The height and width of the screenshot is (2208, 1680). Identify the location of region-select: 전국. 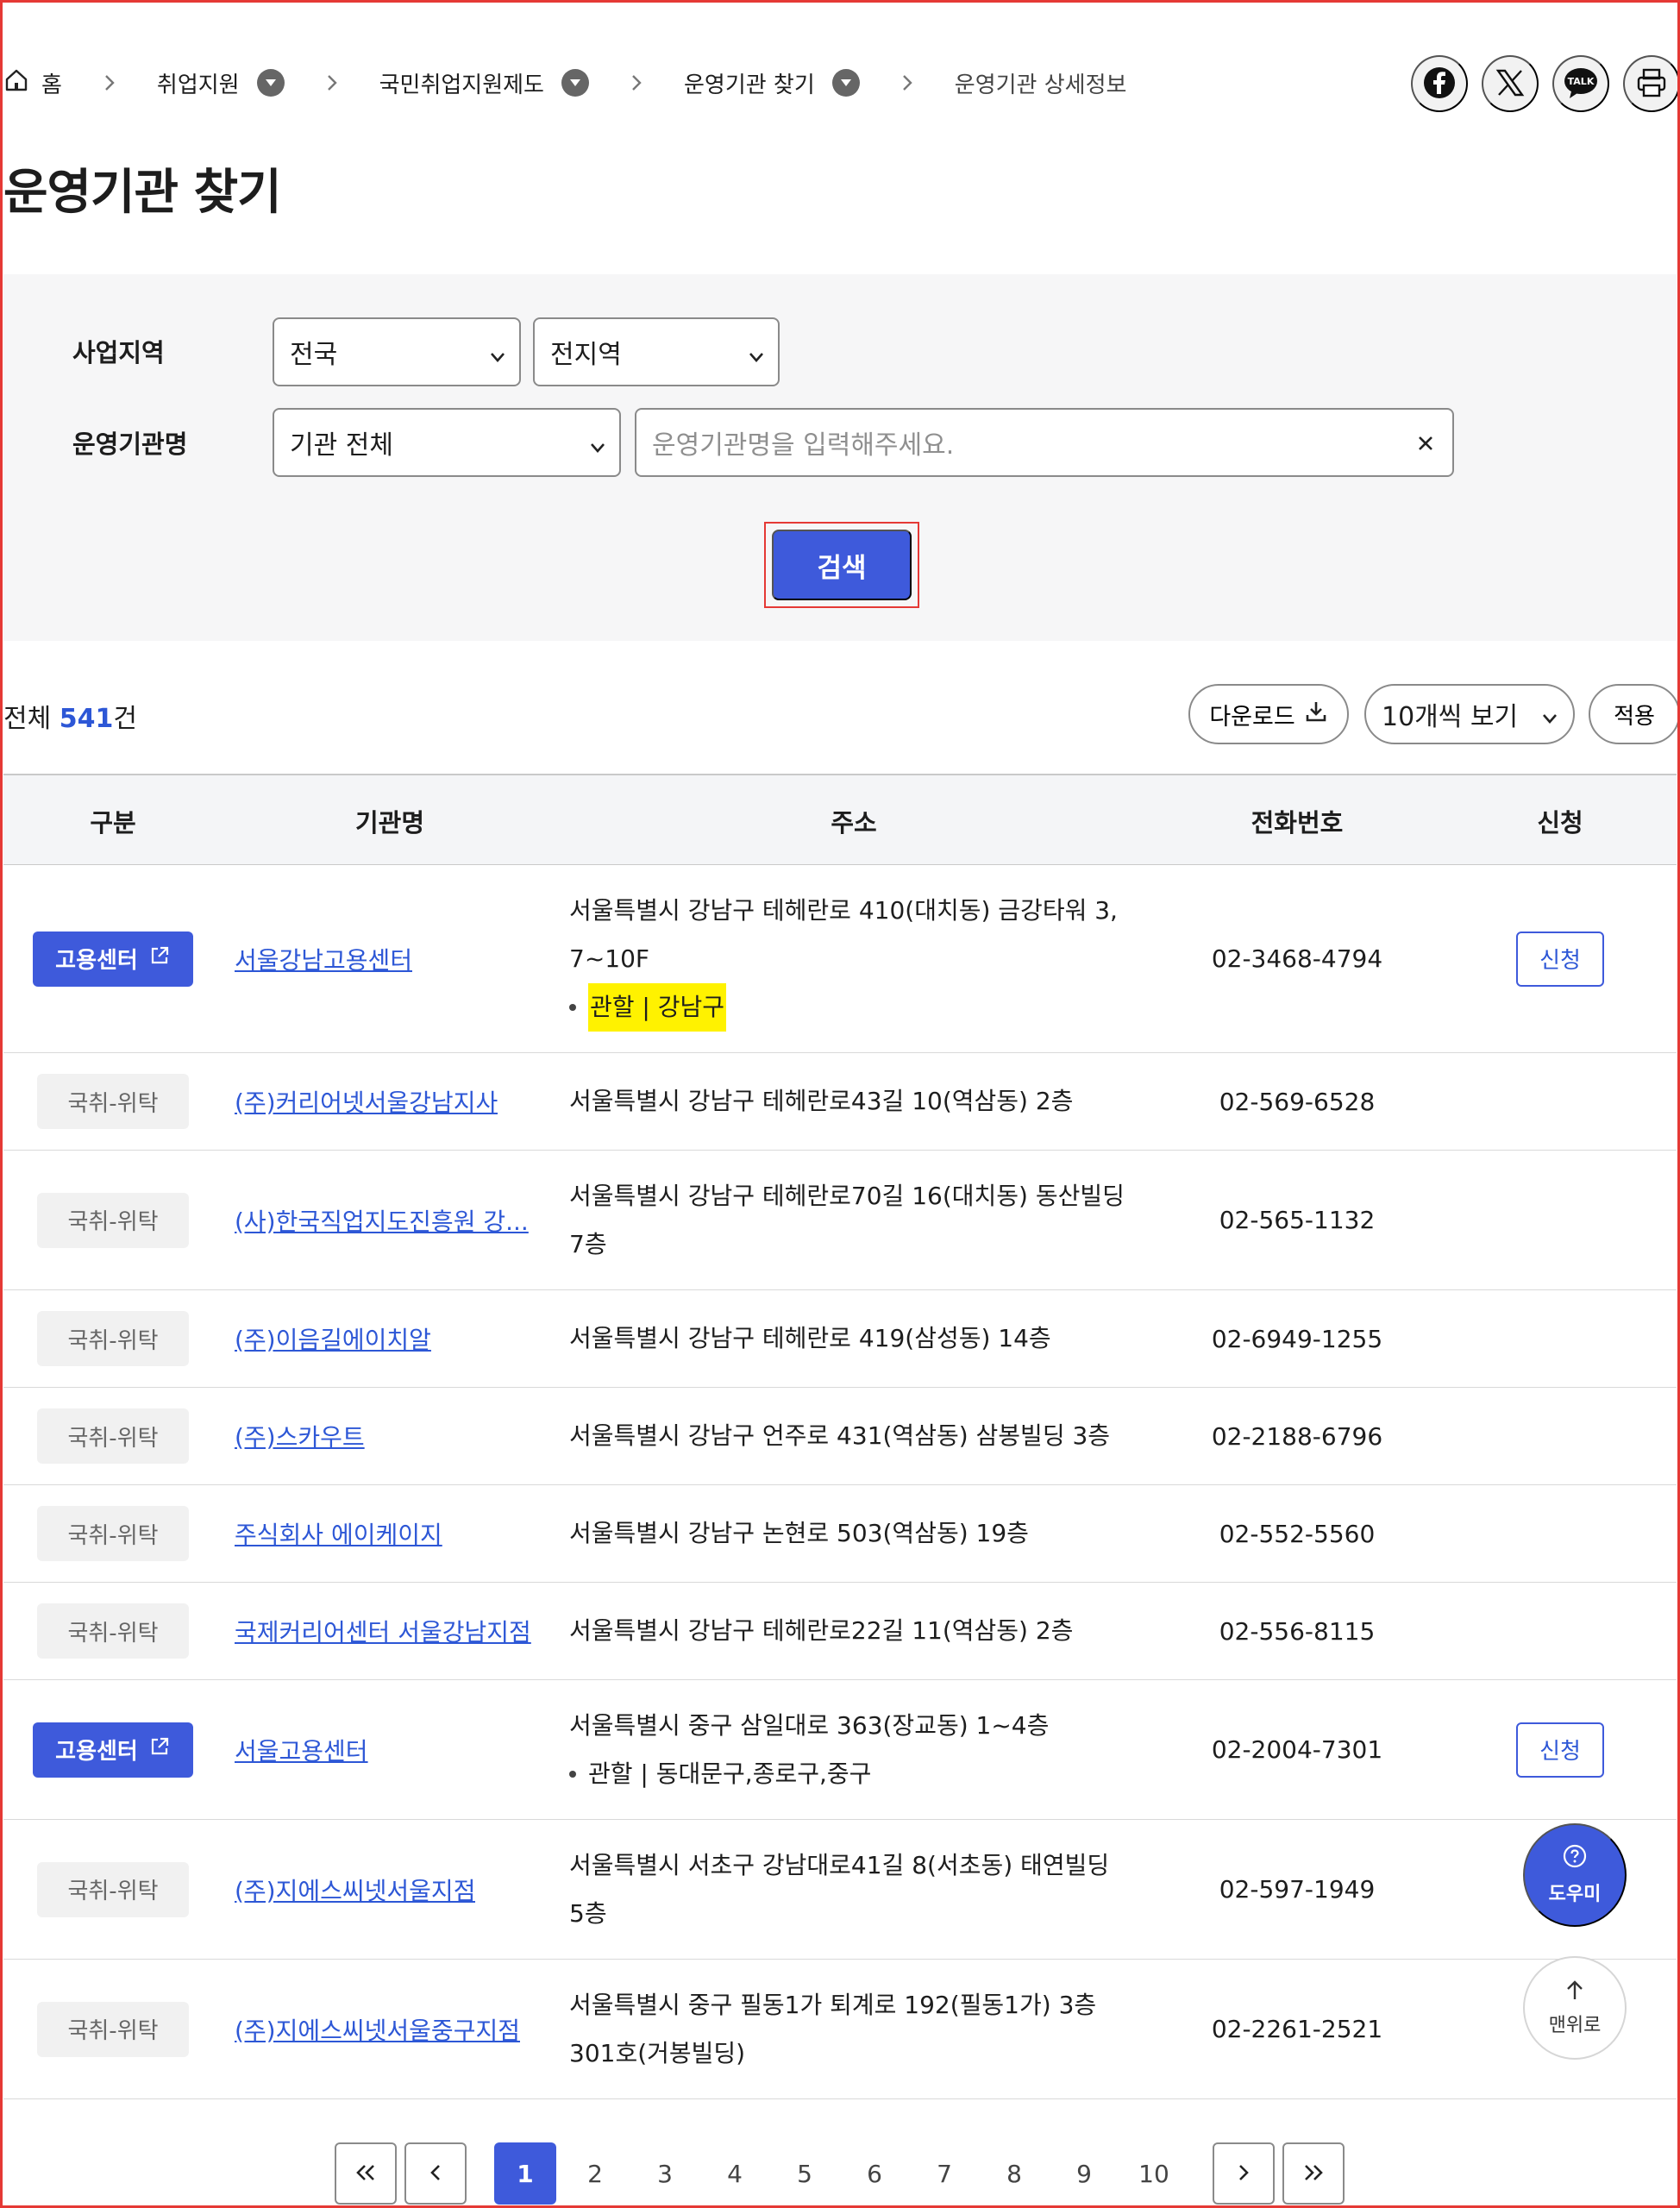
(397, 352).